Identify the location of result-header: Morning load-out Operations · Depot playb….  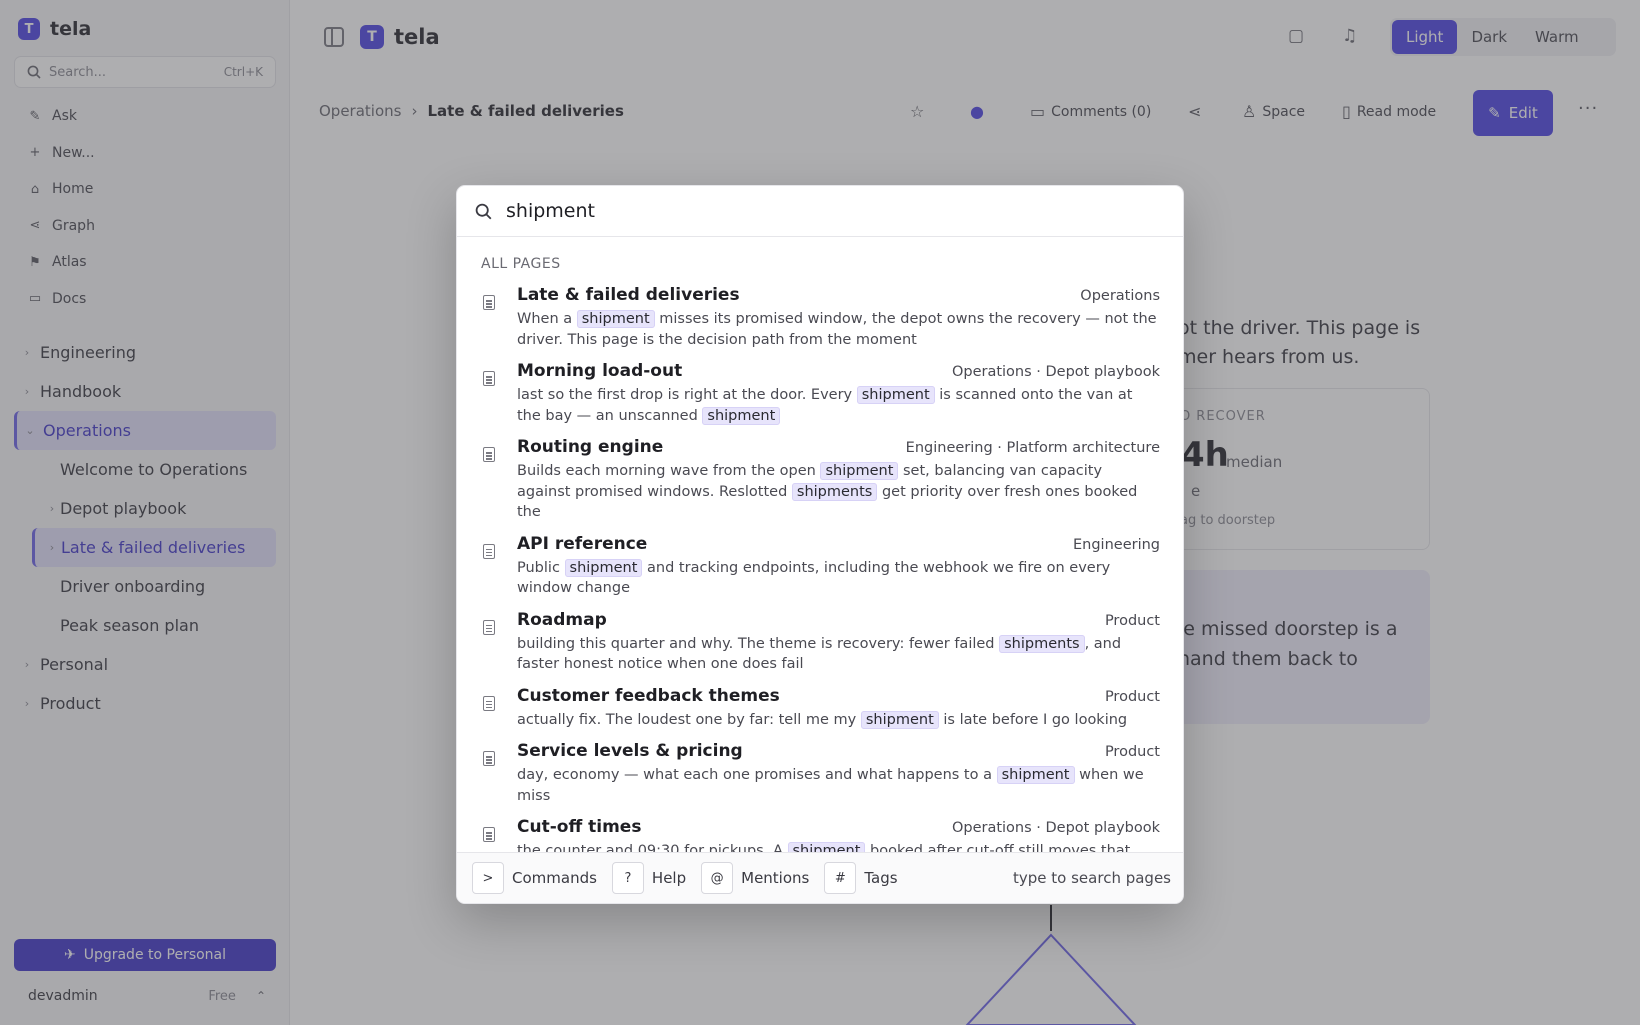
(838, 373).